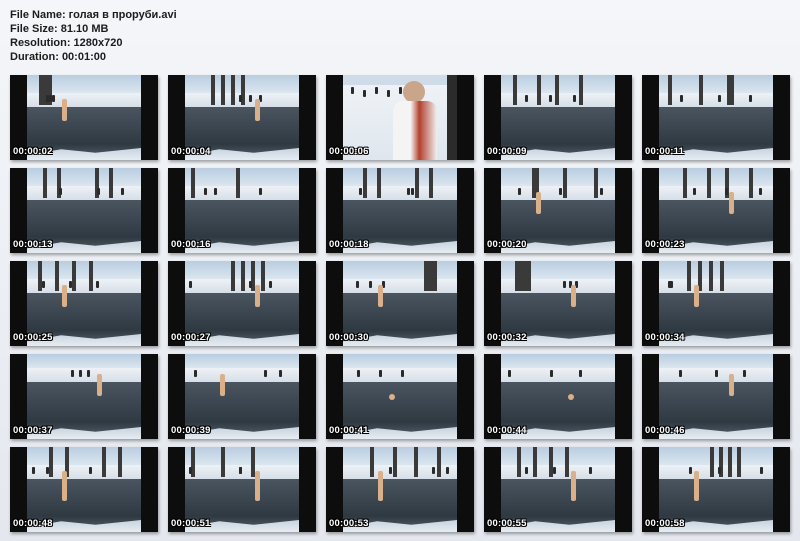 This screenshot has width=800, height=541. What do you see at coordinates (400, 117) in the screenshot?
I see `video-thumbnail: 00:00:06` at bounding box center [400, 117].